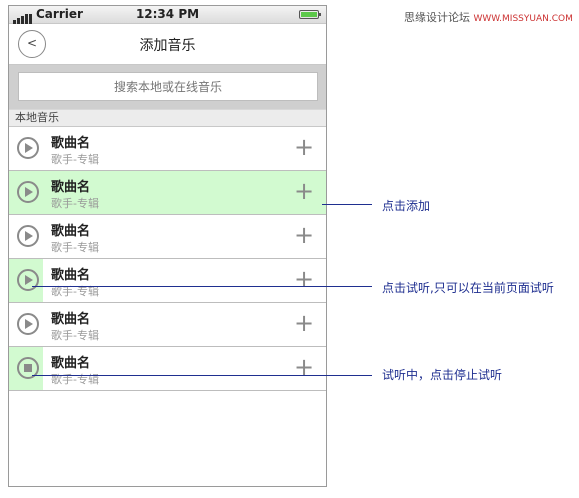 The height and width of the screenshot is (498, 579). I want to click on watermark-en: WWW.MISSYUAN.COM, so click(523, 19).